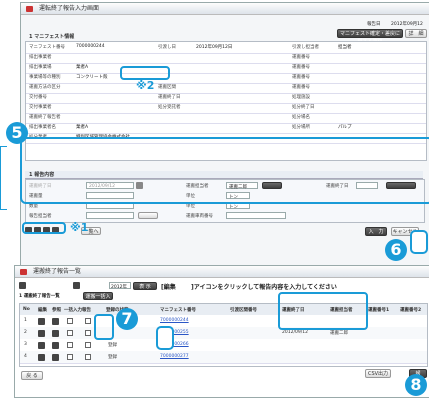  I want to click on label-mid-4: 運搬区間, so click(167, 87).